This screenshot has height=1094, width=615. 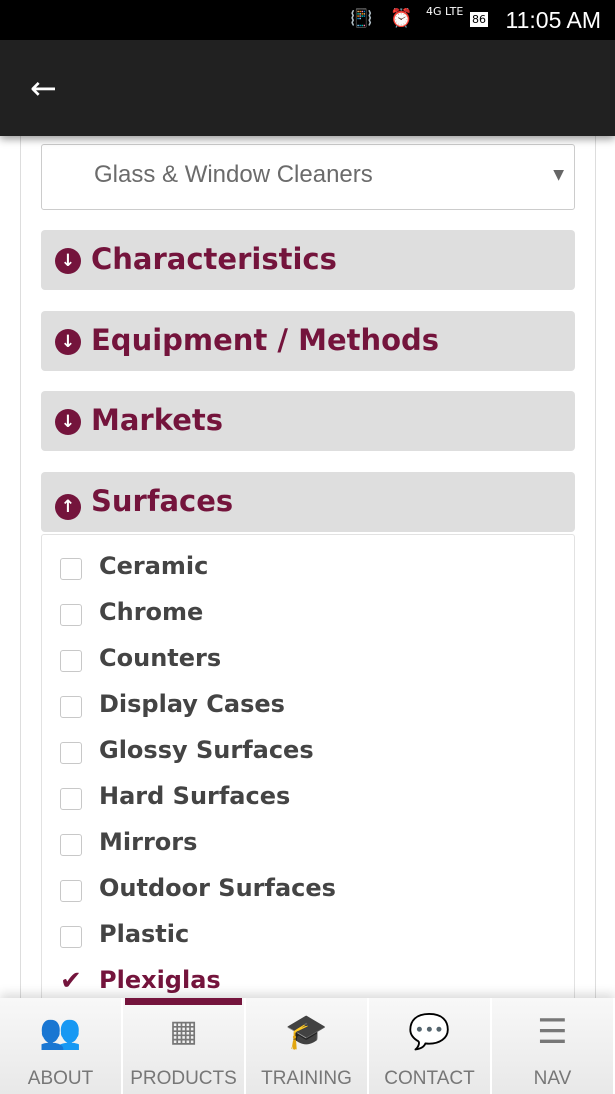 What do you see at coordinates (217, 888) in the screenshot?
I see `checkbox-label: Outdoor Surfaces` at bounding box center [217, 888].